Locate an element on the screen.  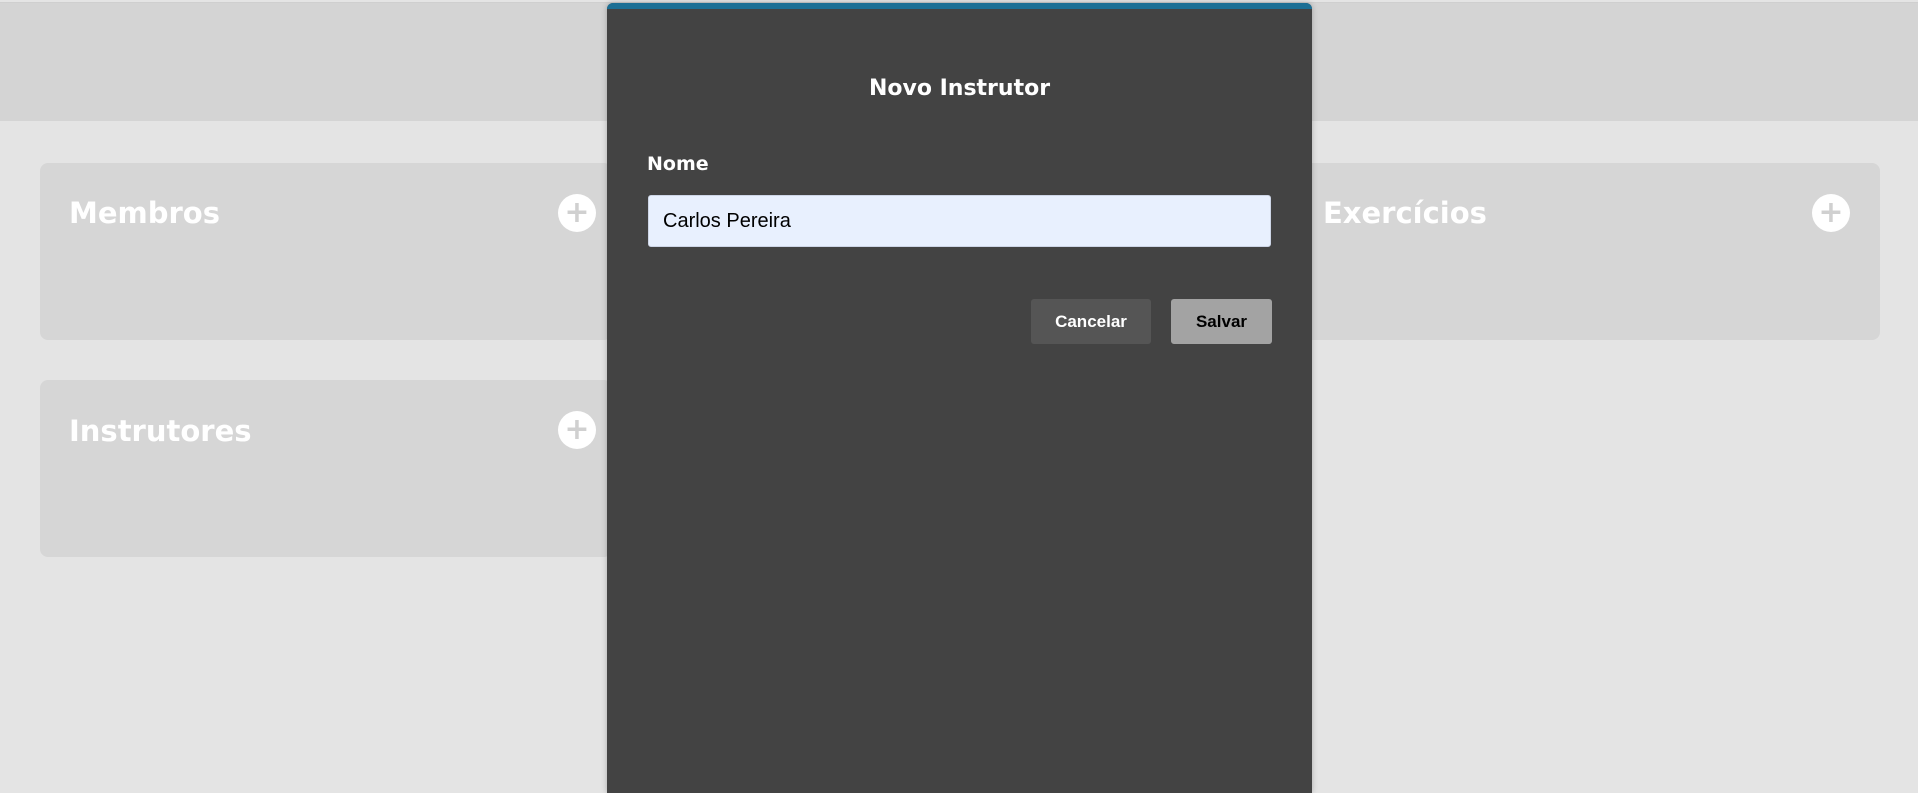
modal-title: Novo Instrutor is located at coordinates (959, 88).